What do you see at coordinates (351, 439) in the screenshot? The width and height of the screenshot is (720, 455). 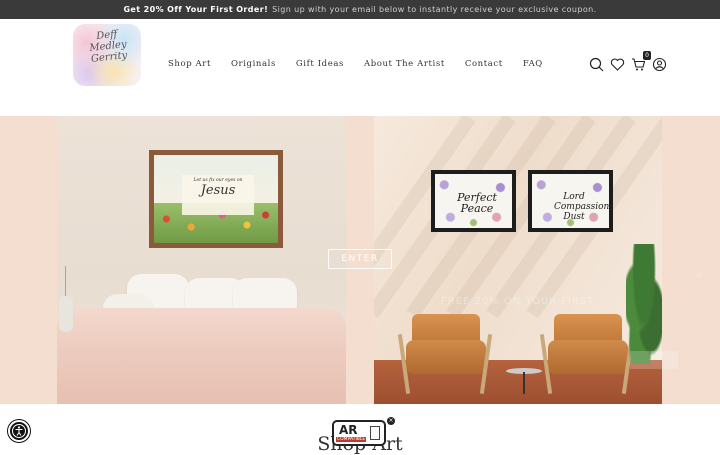 I see `ar-tag: COMPATIBLE` at bounding box center [351, 439].